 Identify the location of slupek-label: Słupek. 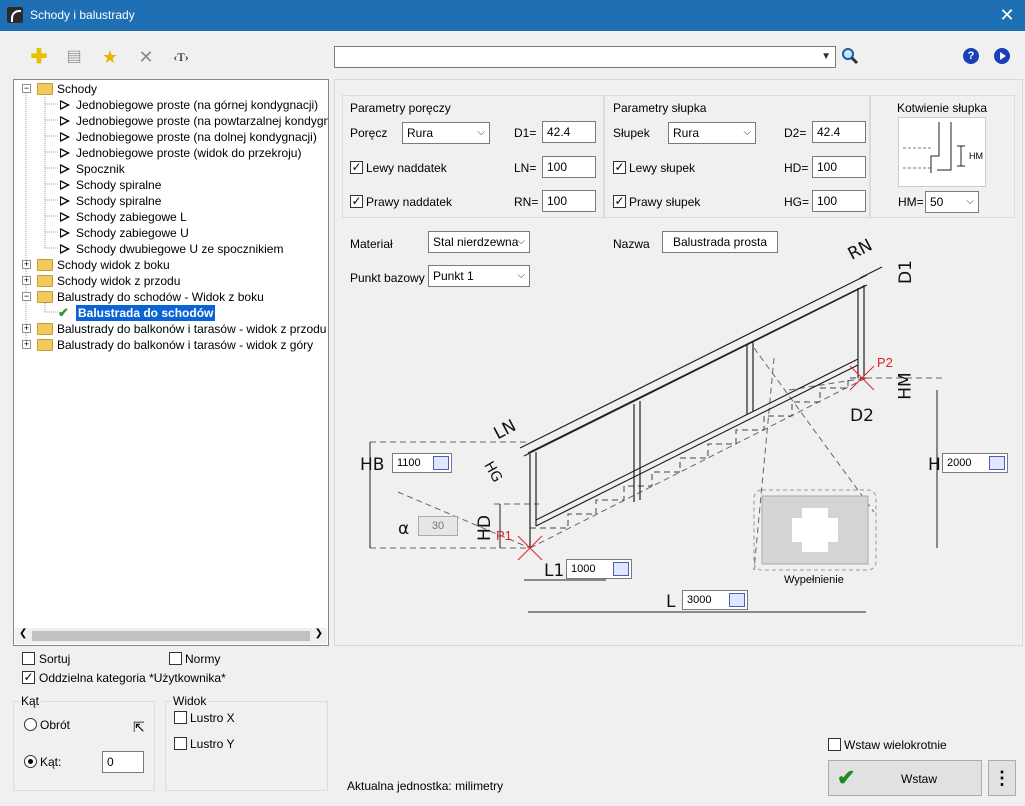
(631, 133).